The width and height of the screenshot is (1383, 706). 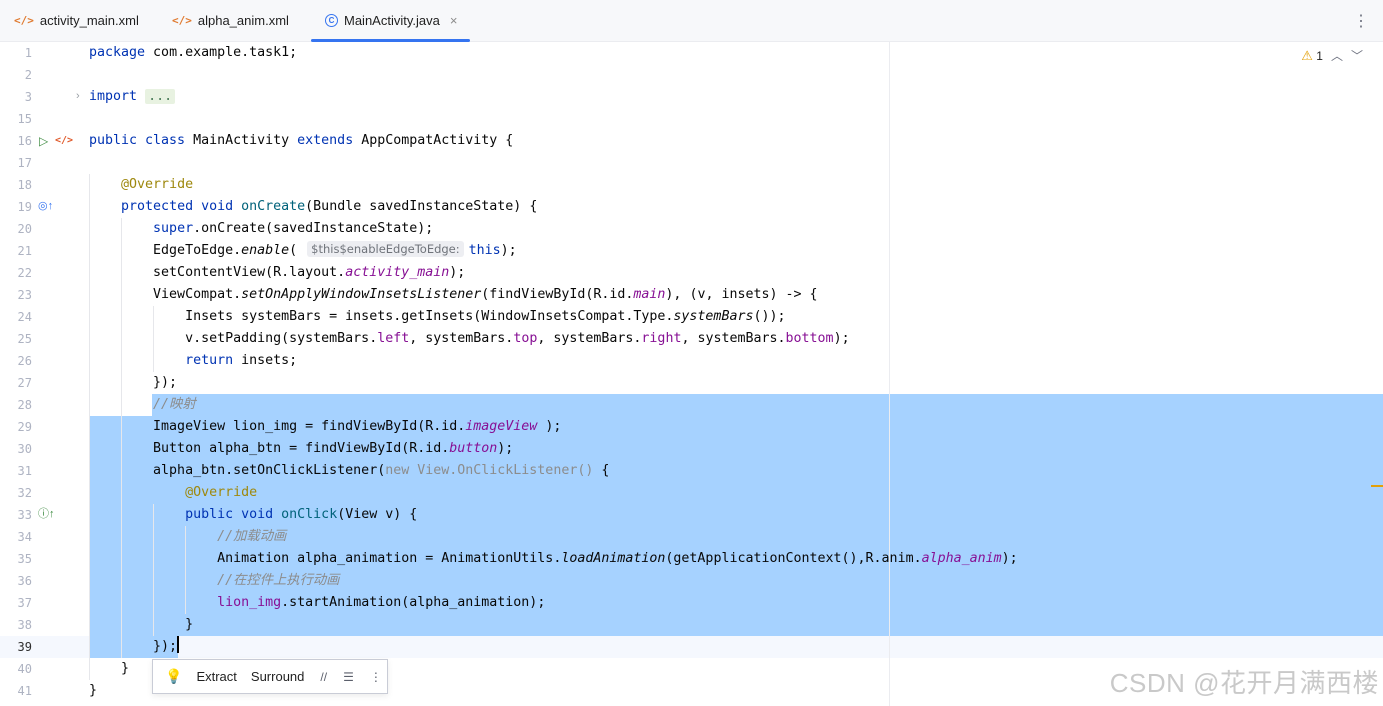 I want to click on code-line: setContentView(R.layout.activity_main);, so click(x=277, y=272).